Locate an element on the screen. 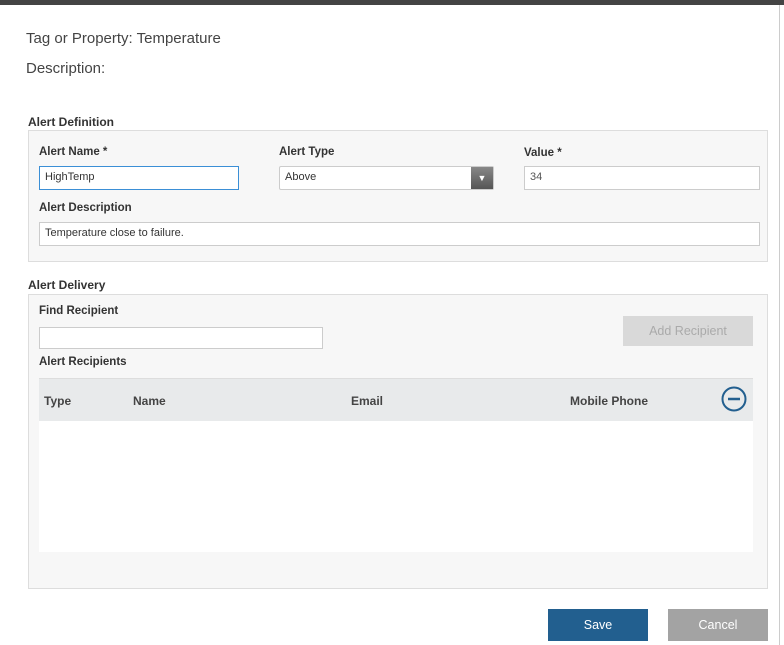  remove-recipient-icon is located at coordinates (734, 399).